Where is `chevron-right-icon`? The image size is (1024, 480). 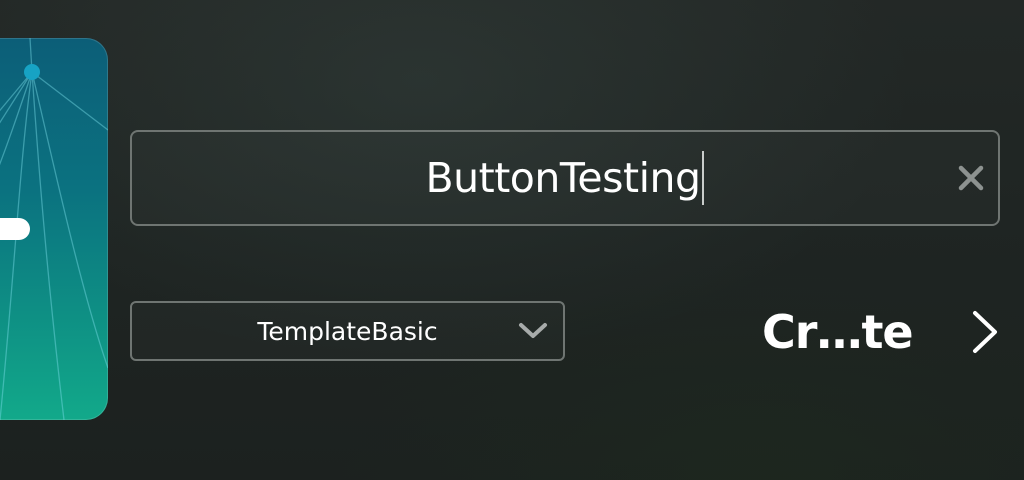
chevron-right-icon is located at coordinates (985, 332).